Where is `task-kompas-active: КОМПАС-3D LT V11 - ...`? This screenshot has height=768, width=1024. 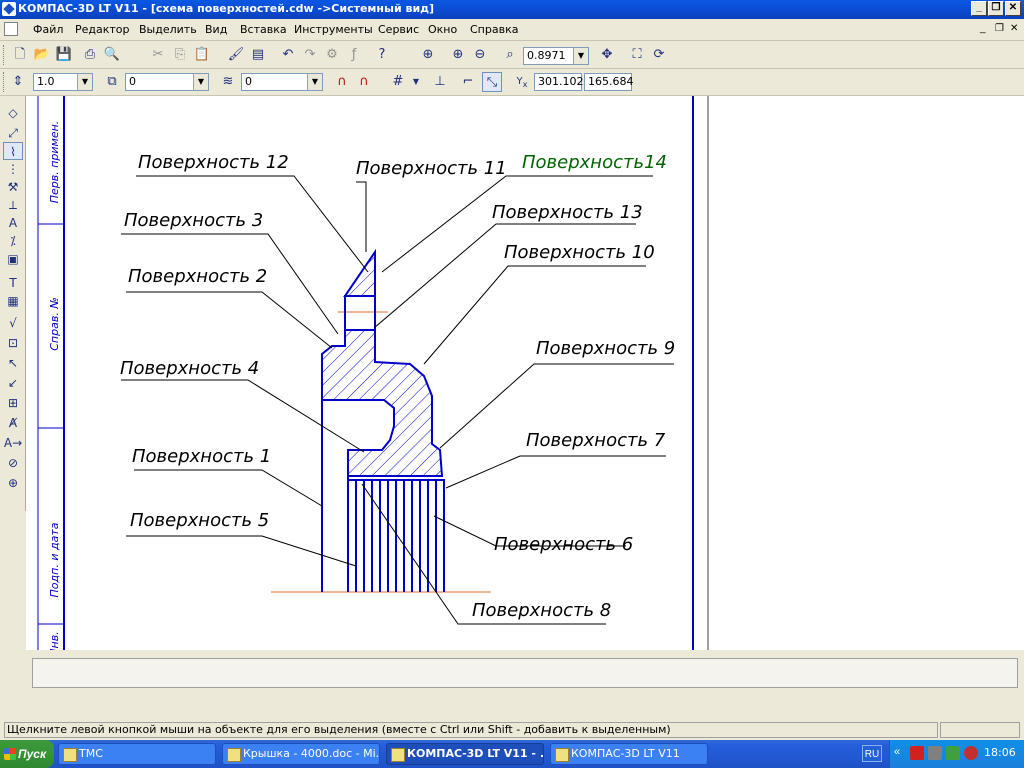
task-kompas-active: КОМПАС-3D LT V11 - ... is located at coordinates (465, 754).